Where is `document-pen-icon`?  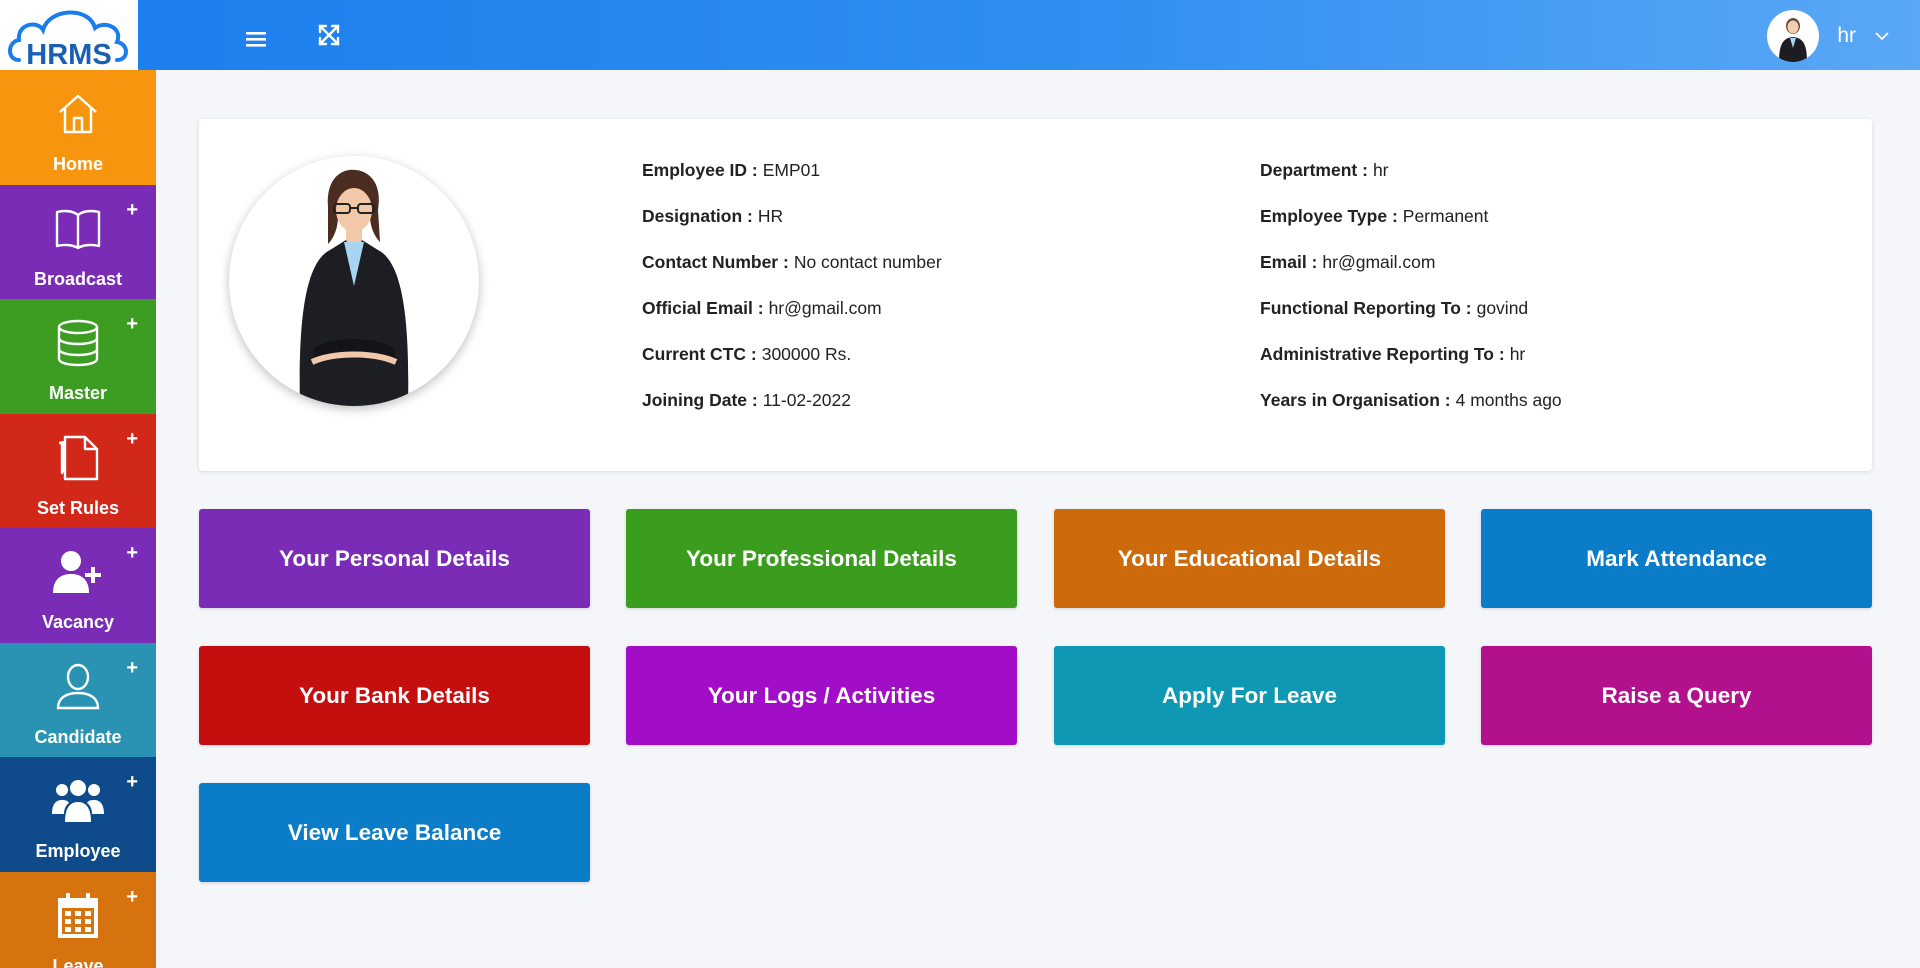 document-pen-icon is located at coordinates (78, 458).